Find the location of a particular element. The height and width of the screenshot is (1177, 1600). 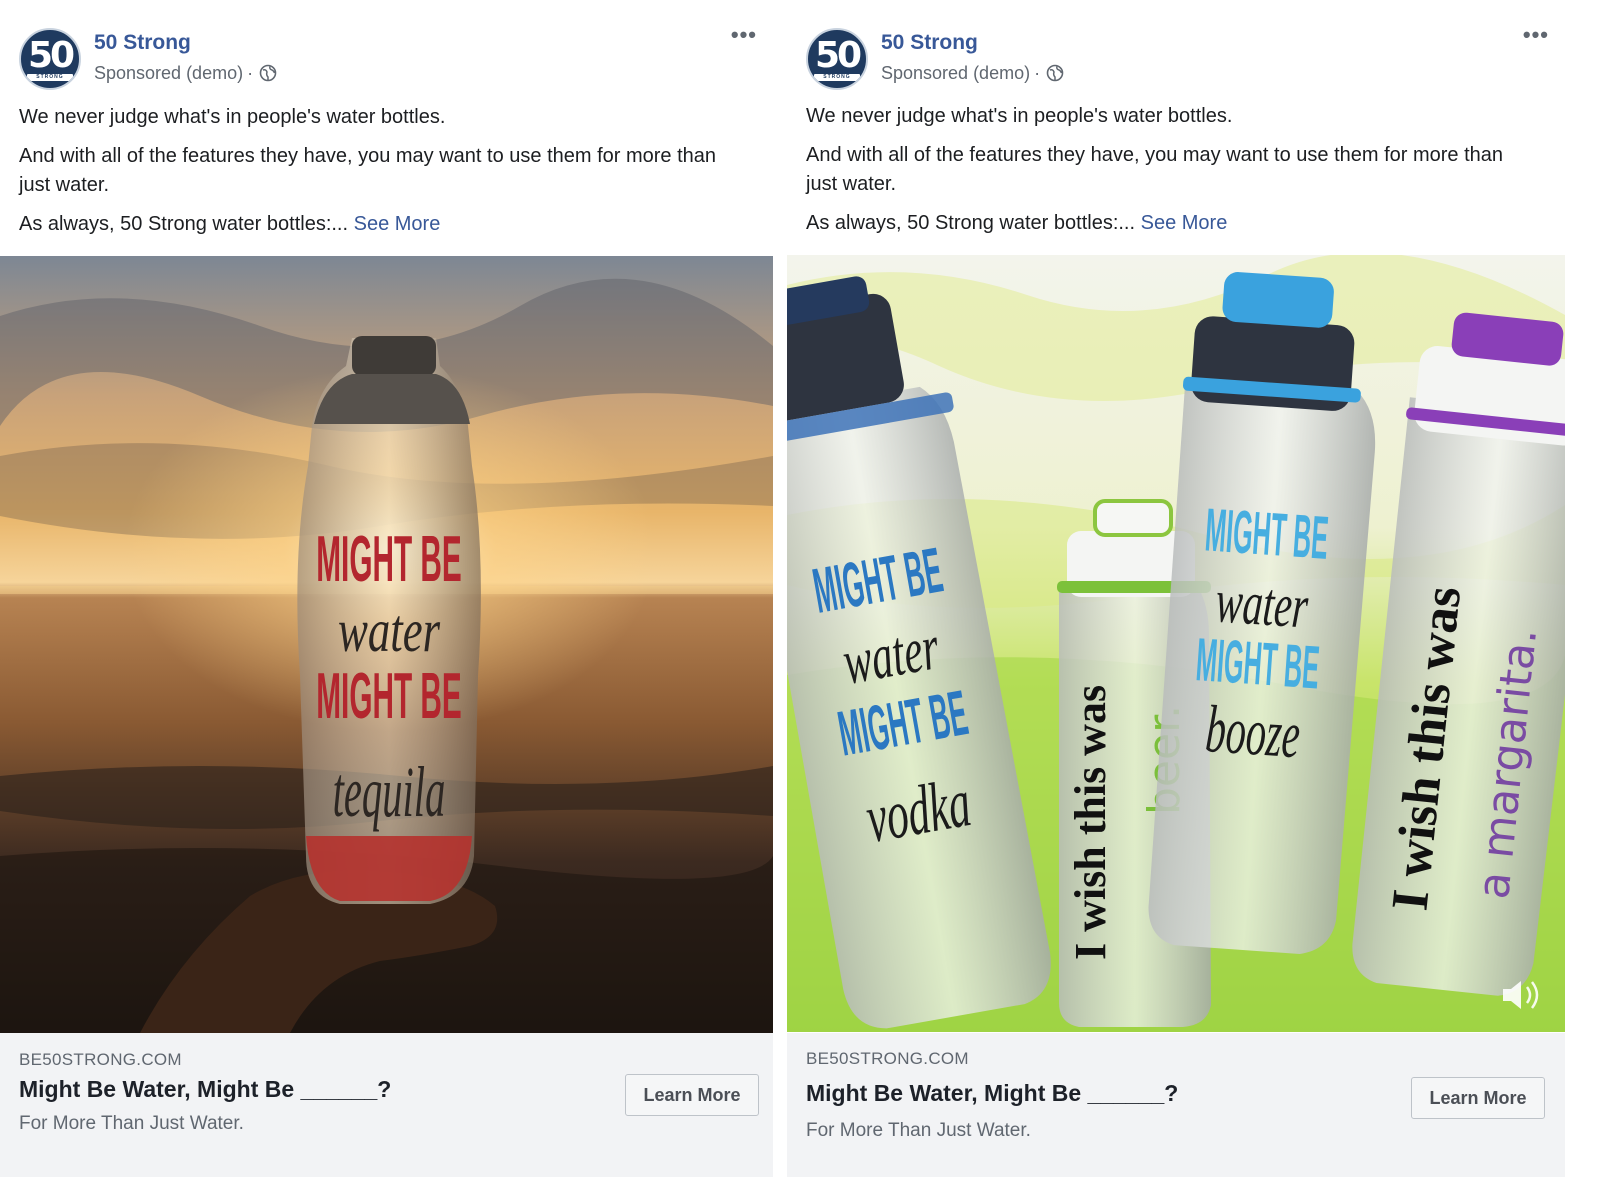

image-text-line: water is located at coordinates (389, 630).